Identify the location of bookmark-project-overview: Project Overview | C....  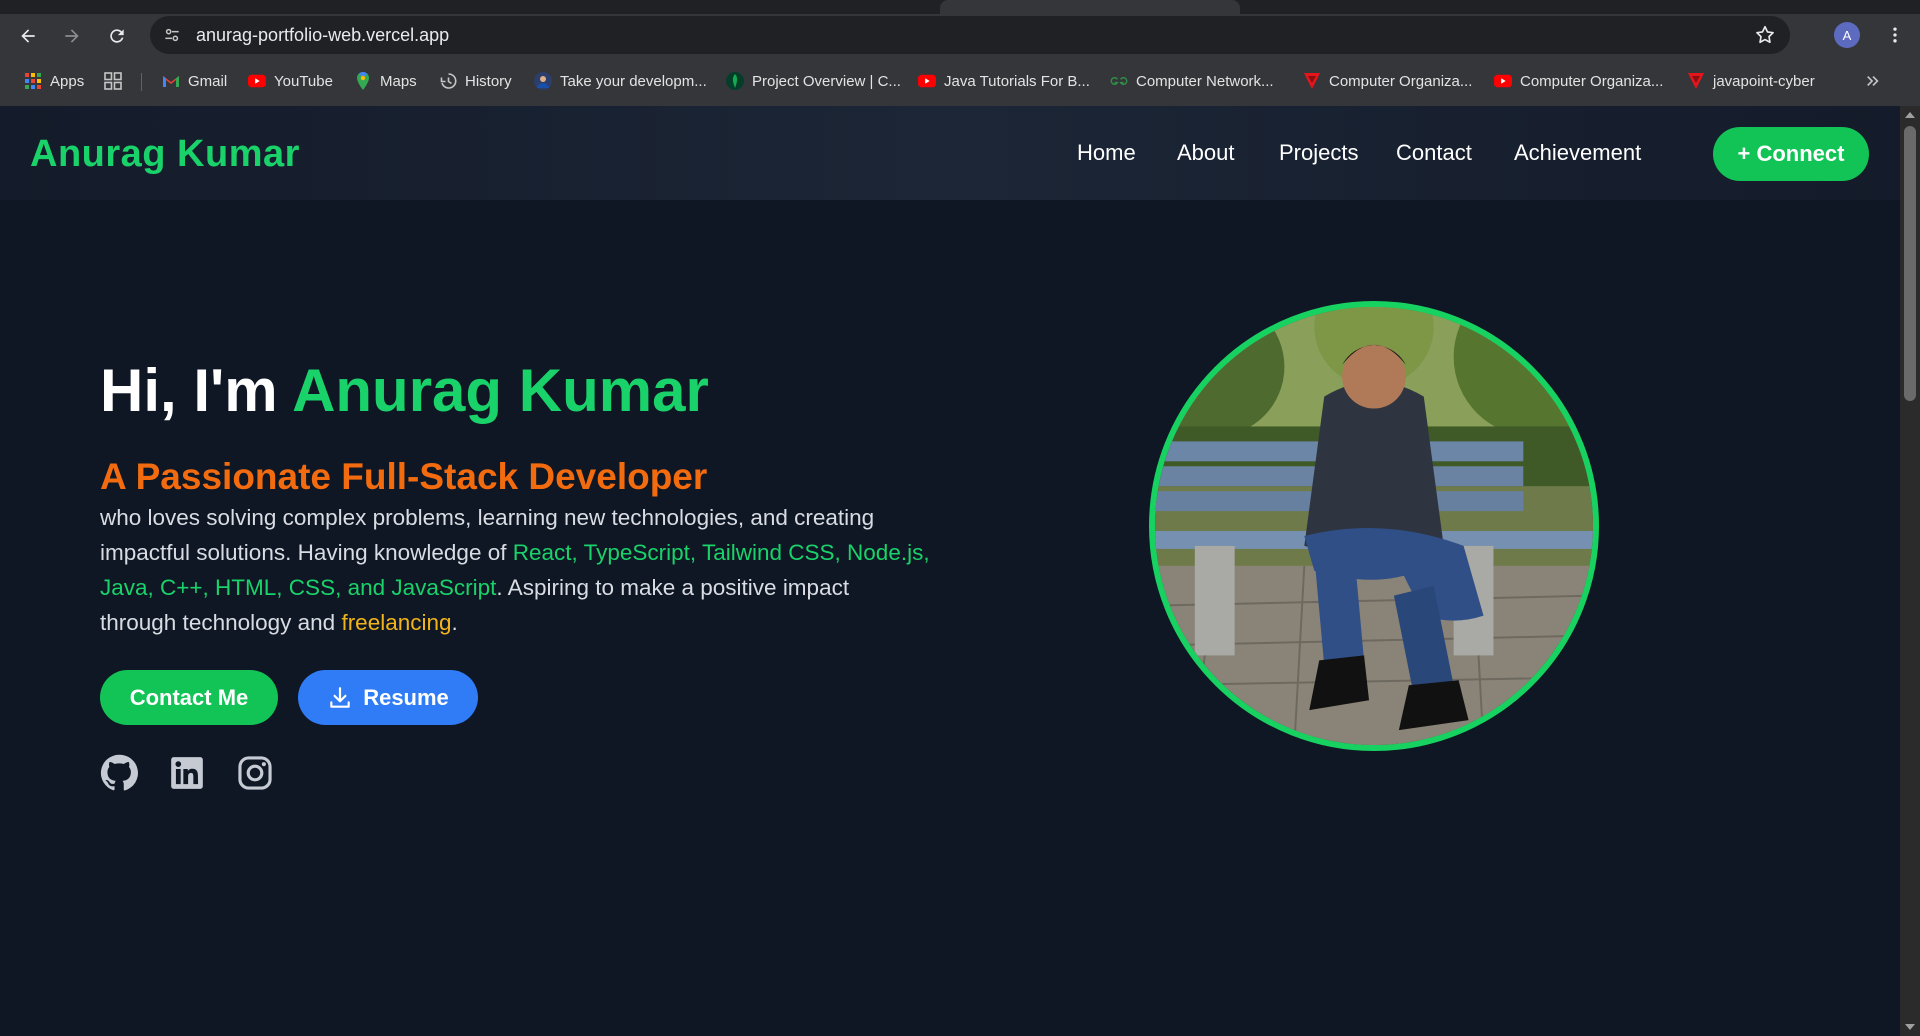
(813, 81).